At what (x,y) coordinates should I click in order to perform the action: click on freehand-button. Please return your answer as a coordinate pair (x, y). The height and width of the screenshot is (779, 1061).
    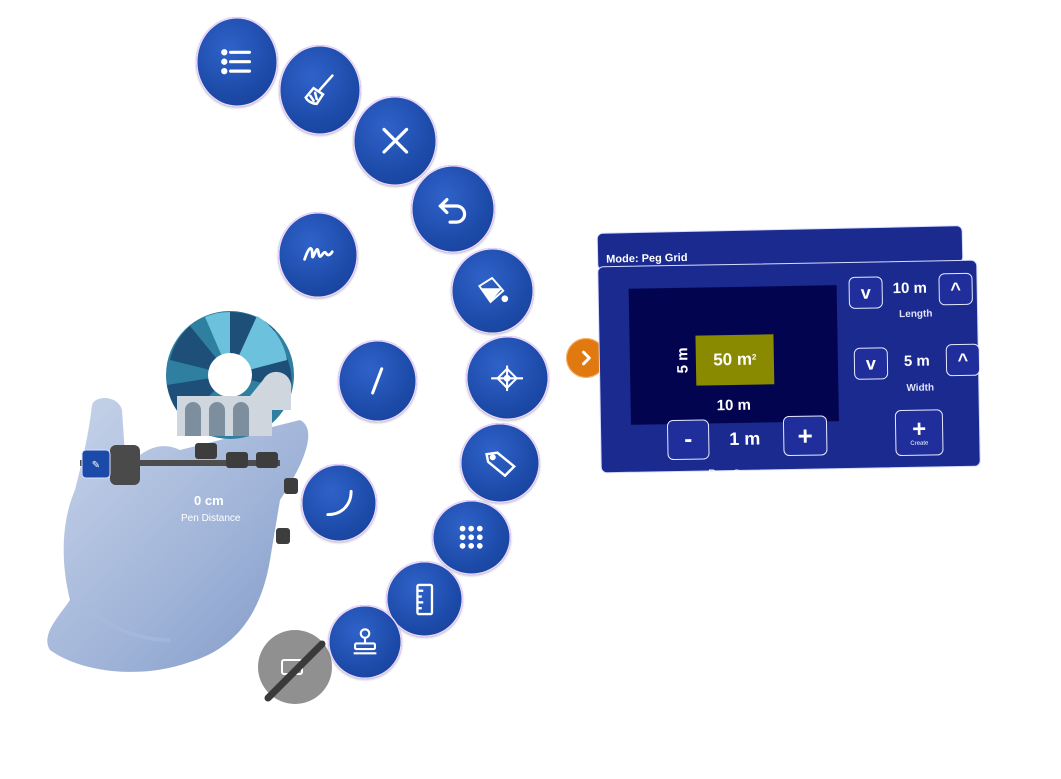
    Looking at the image, I should click on (318, 255).